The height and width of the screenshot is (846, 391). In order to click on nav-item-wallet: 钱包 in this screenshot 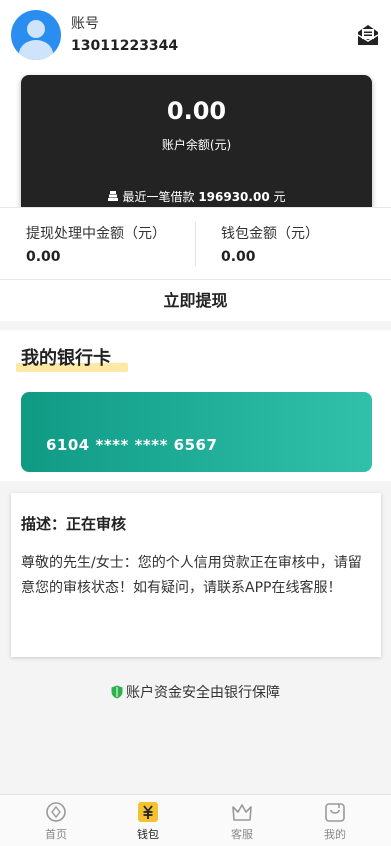, I will do `click(148, 820)`.